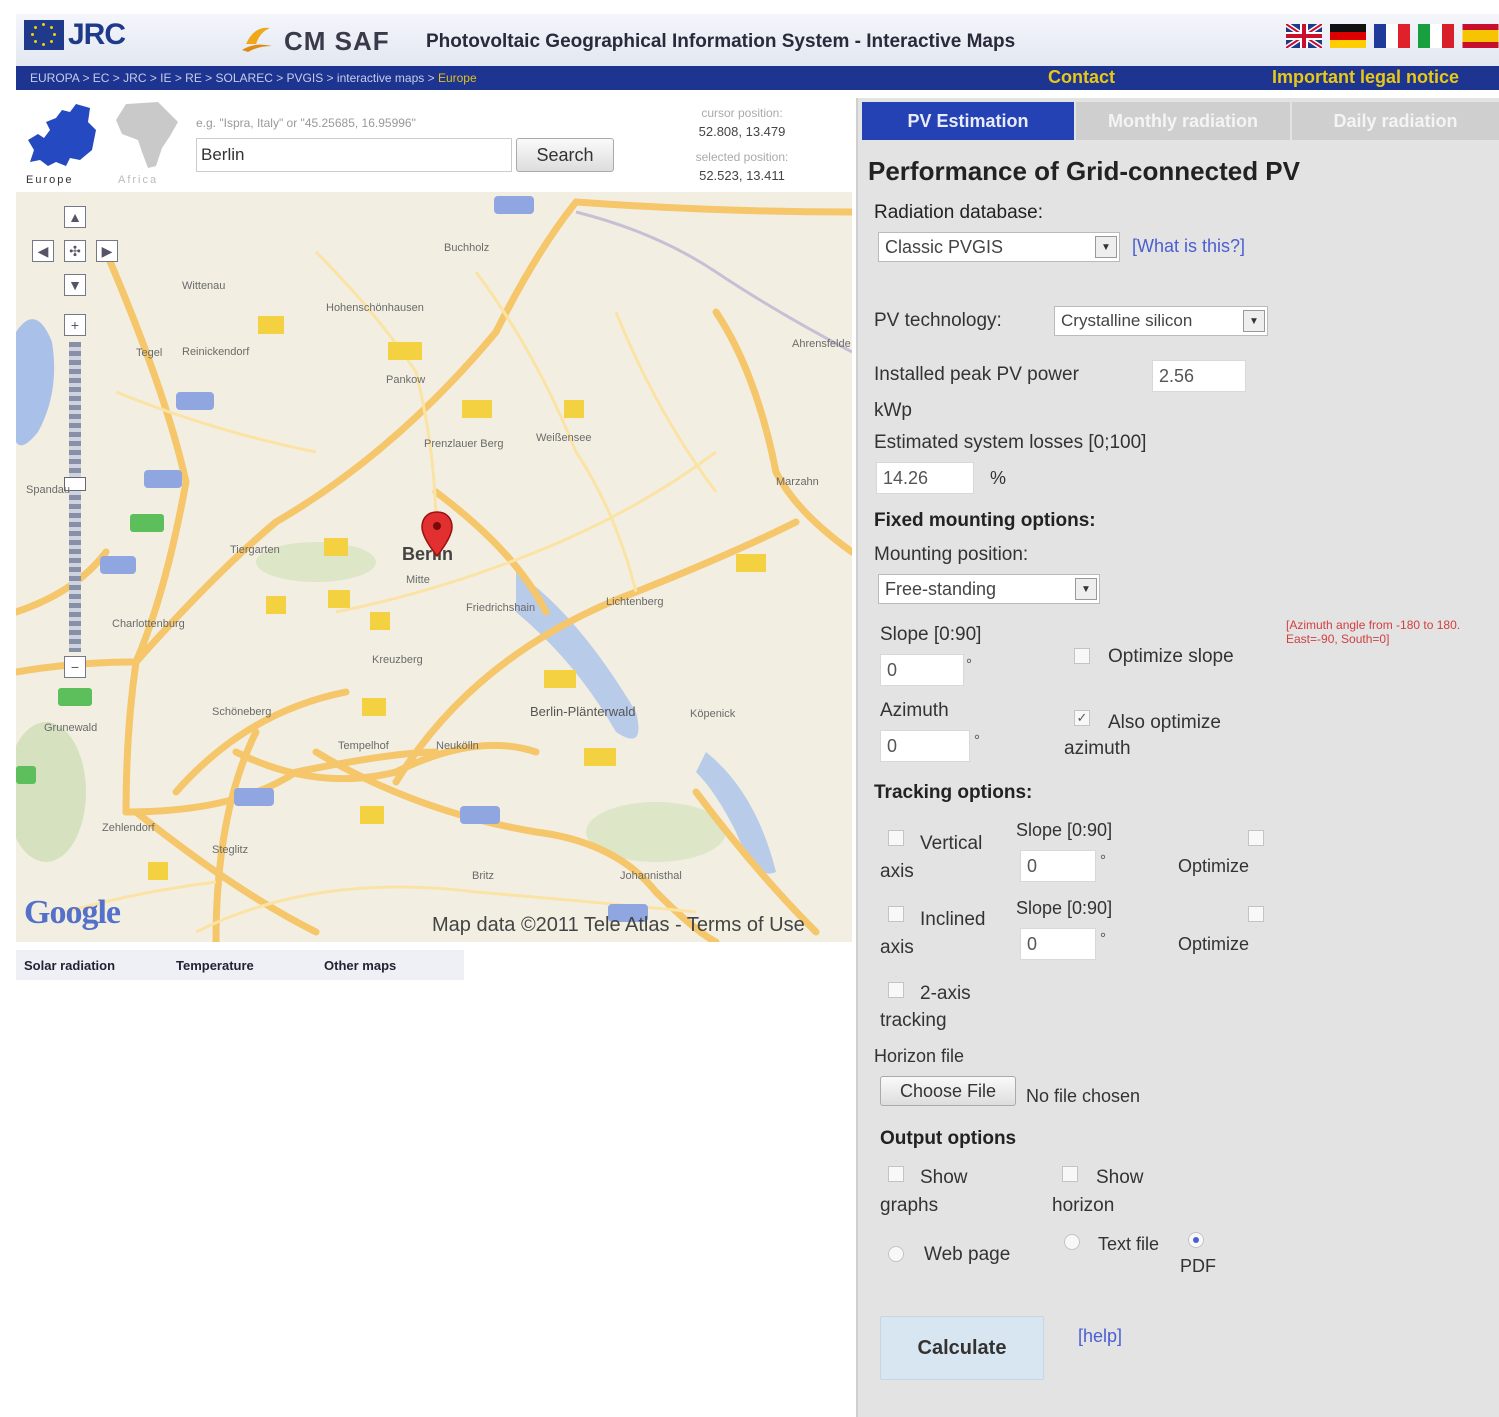  What do you see at coordinates (44, 35) in the screenshot?
I see `eu-flag-icon` at bounding box center [44, 35].